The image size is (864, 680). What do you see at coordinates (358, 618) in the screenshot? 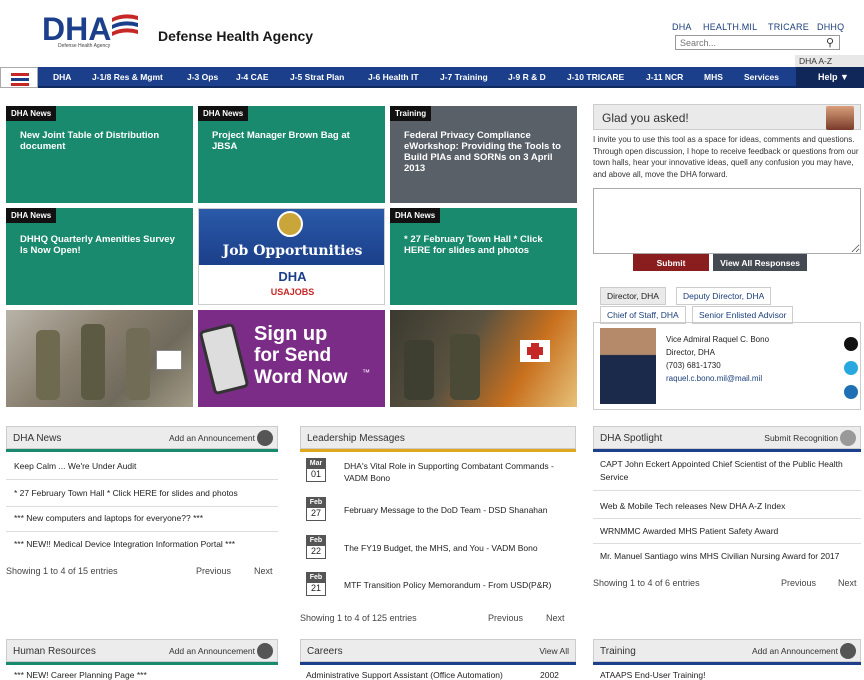
I see `pagination-info: Showing 1 to 4 of 125 entries` at bounding box center [358, 618].